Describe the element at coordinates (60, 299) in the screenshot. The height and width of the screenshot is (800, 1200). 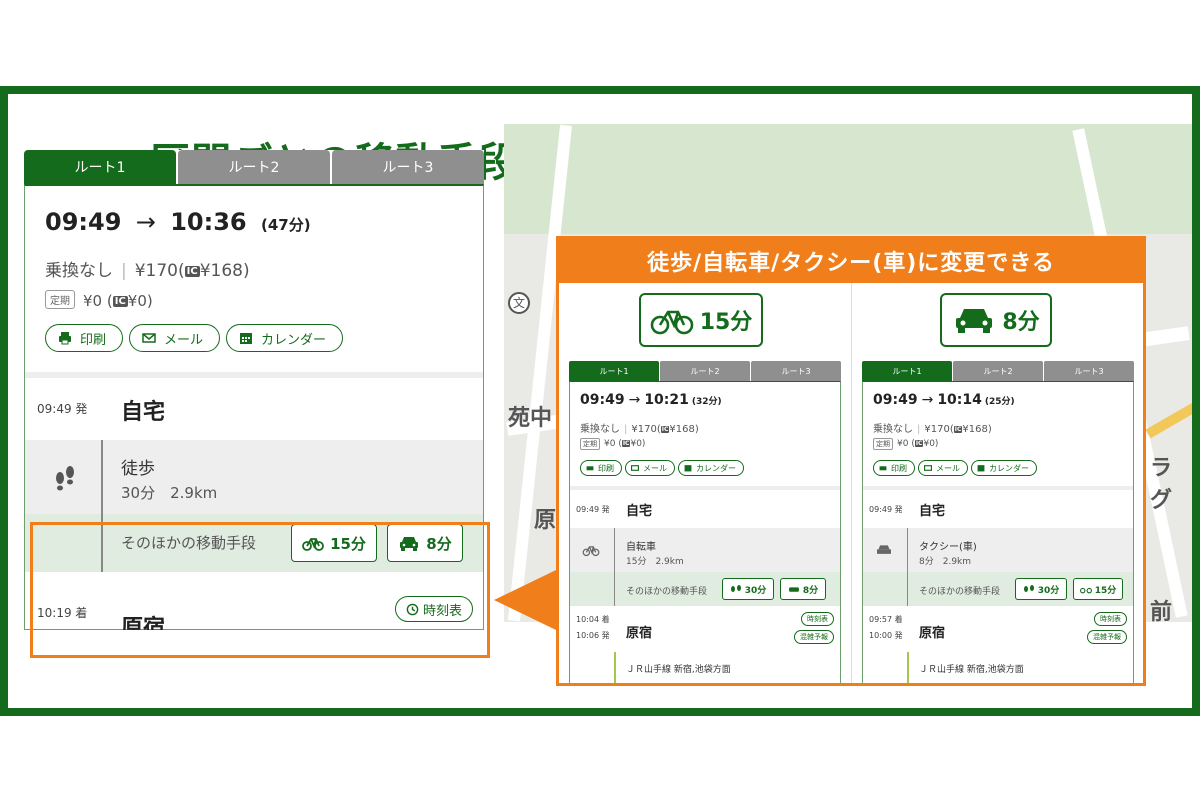
I see `teiki-badge: 定期` at that location.